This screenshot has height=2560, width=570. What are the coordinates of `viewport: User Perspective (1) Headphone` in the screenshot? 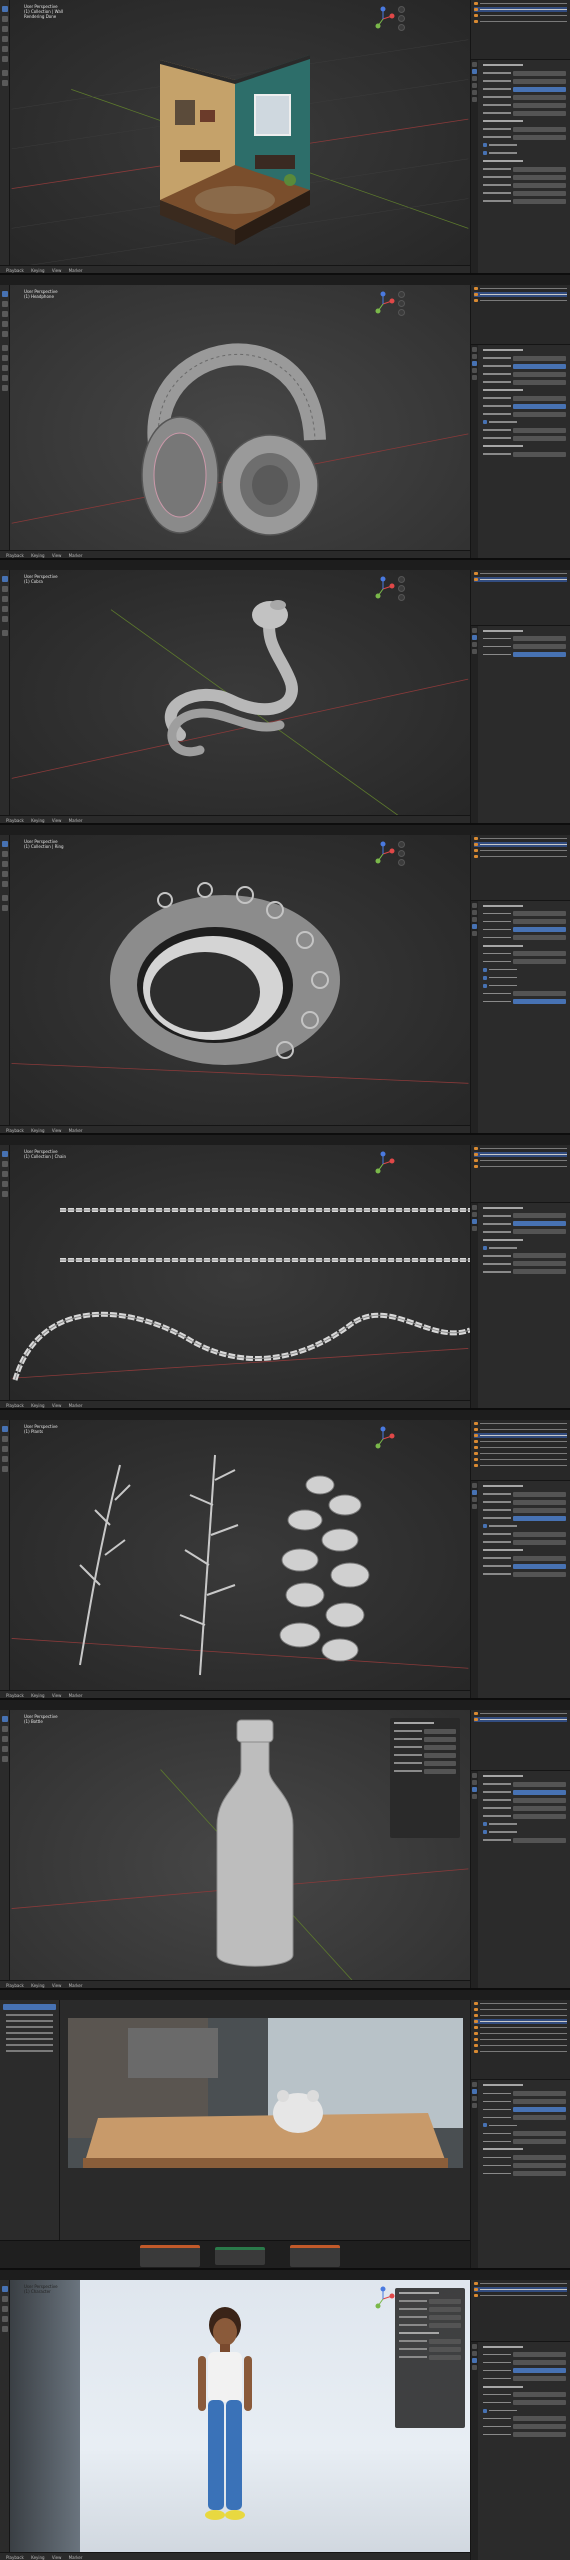 It's located at (240, 421).